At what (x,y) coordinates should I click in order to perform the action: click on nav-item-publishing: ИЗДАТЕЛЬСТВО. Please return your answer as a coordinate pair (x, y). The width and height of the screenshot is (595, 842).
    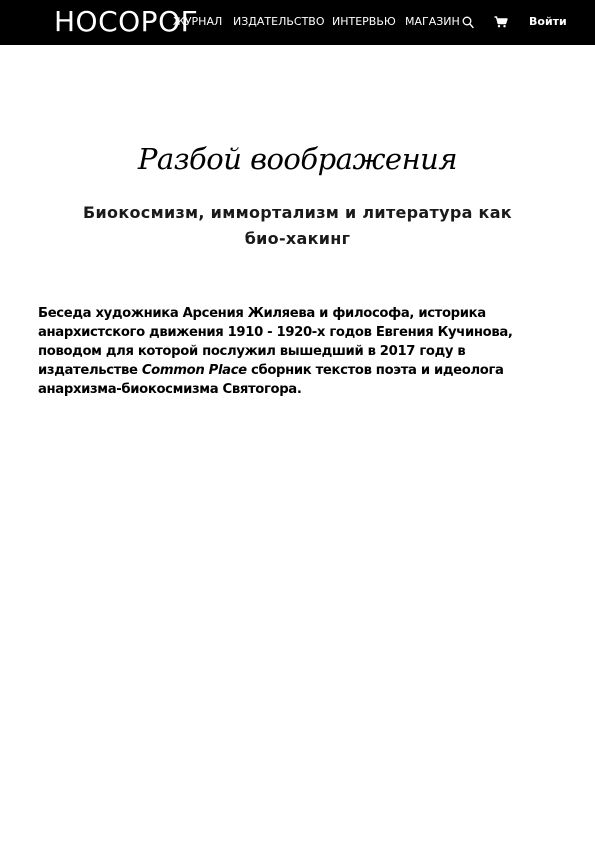
    Looking at the image, I should click on (279, 22).